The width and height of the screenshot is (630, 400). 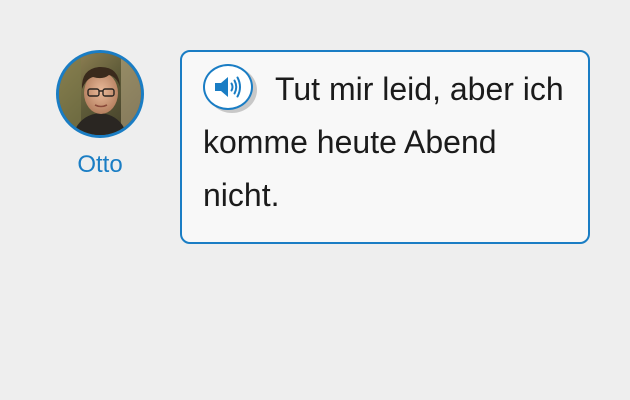 I want to click on speaker-name: Otto, so click(x=100, y=164).